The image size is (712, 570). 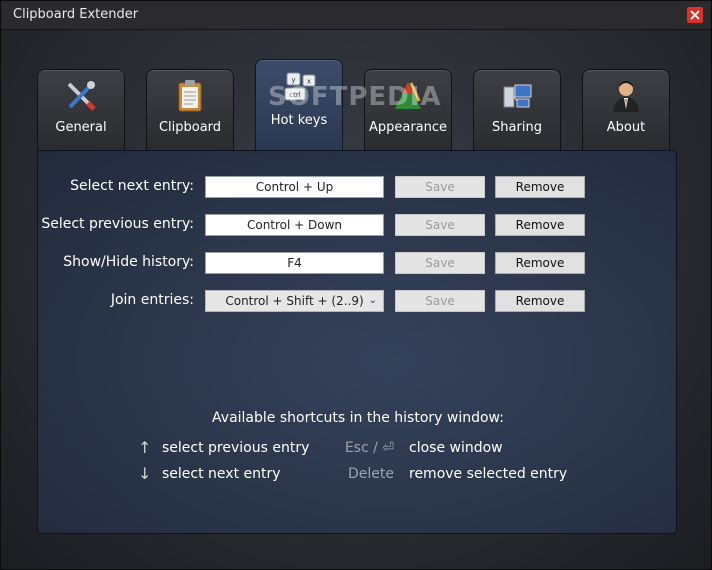 I want to click on tab-clipboard: Clipboard, so click(x=190, y=111).